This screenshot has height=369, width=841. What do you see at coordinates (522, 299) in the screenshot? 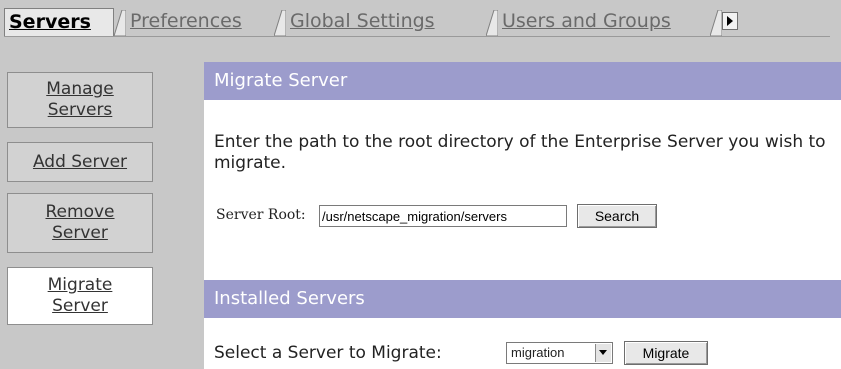
I see `section-title-installed: Installed Servers` at bounding box center [522, 299].